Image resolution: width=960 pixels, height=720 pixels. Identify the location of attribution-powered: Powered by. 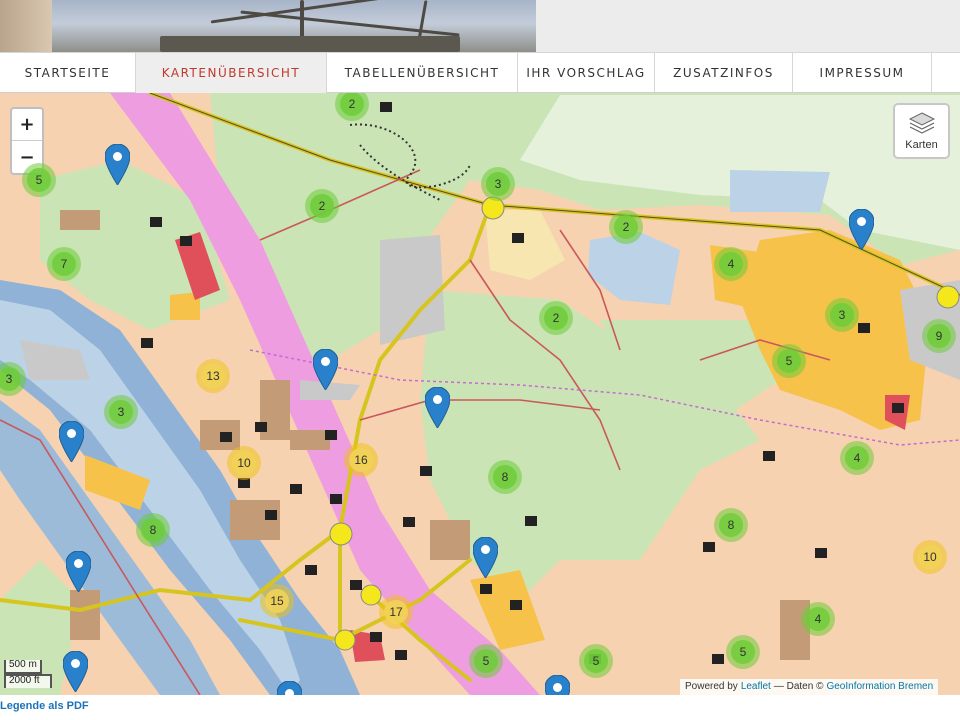
(711, 686).